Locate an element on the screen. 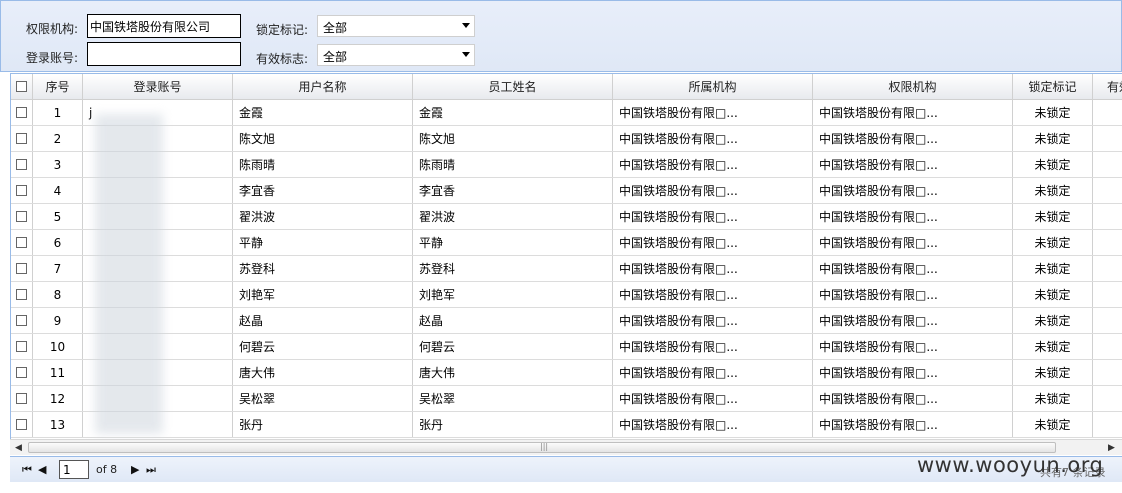 The width and height of the screenshot is (1122, 493). table-row: 12 吴松翠 吴松翠 中国铁塔股份有限□... 中国铁塔股份有限□... 未锁定 is located at coordinates (566, 399).